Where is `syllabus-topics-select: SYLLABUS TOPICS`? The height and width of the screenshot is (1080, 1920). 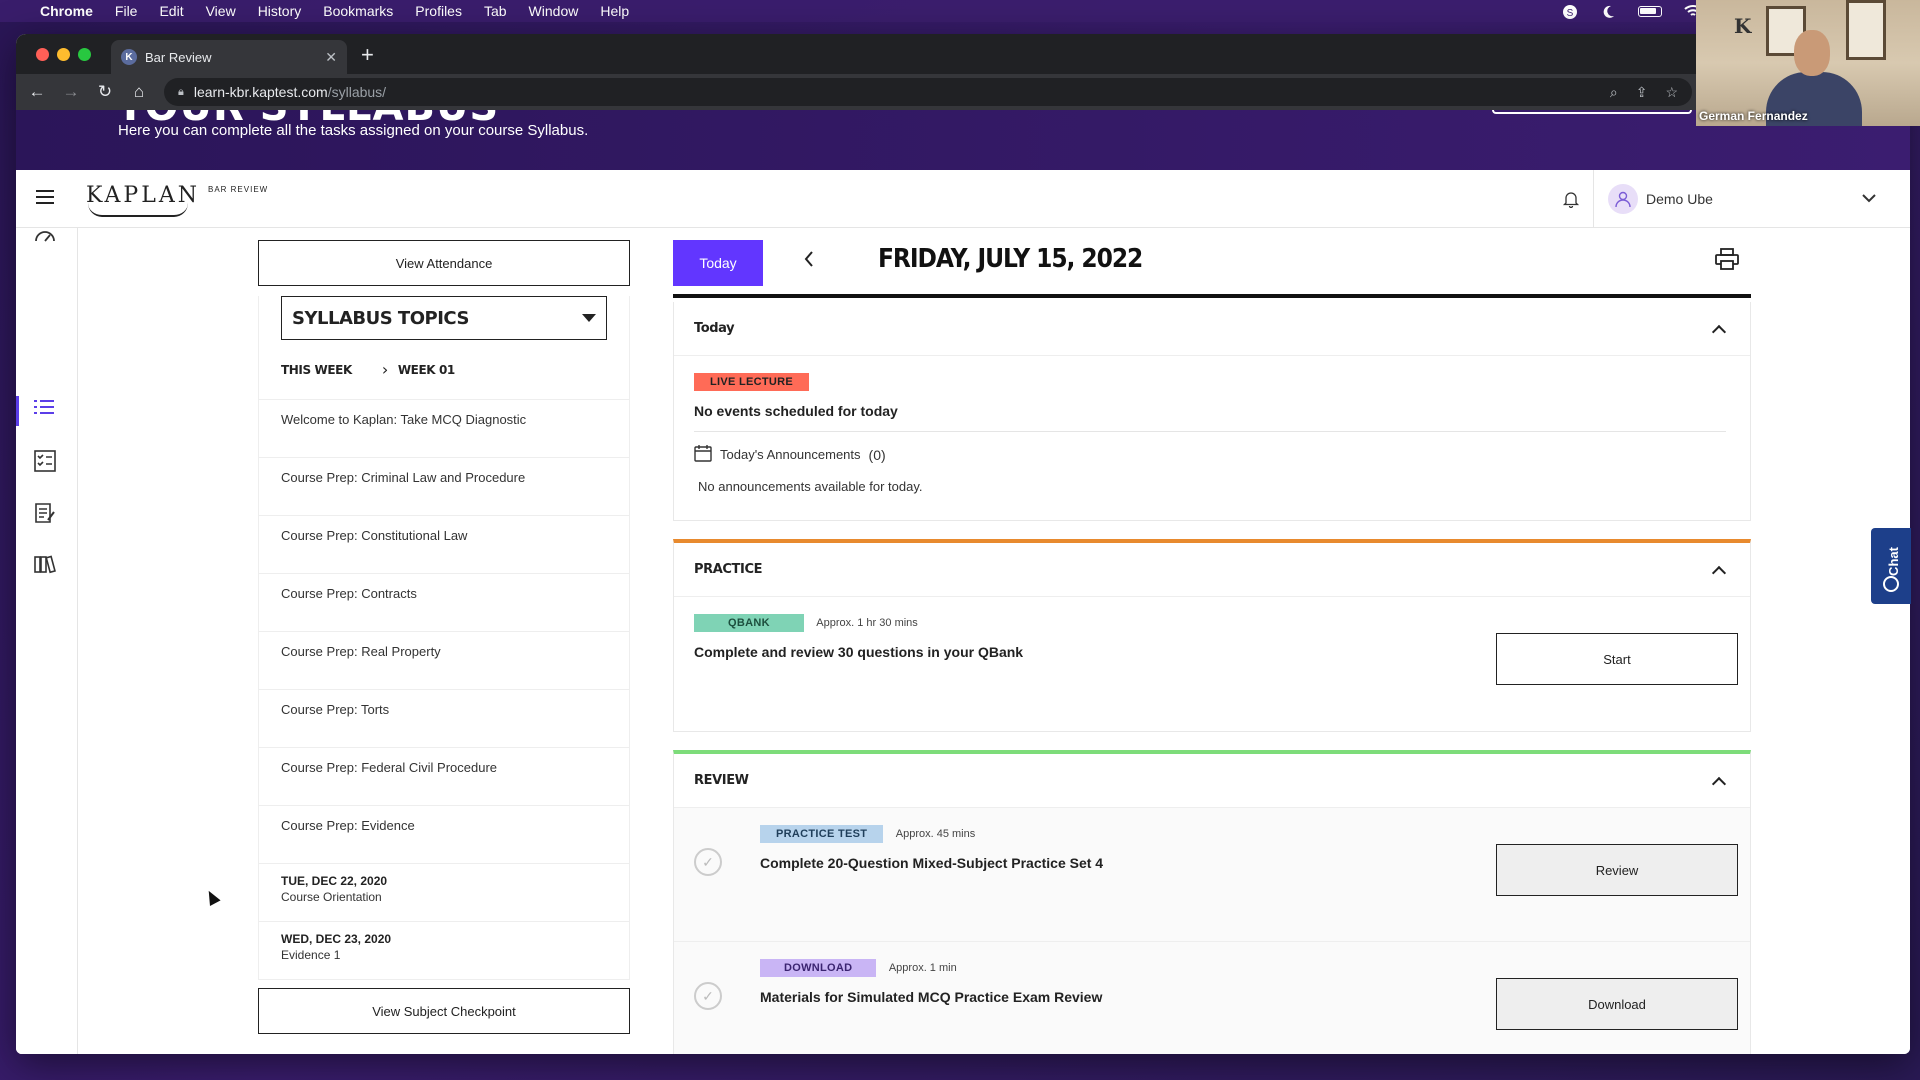 syllabus-topics-select: SYLLABUS TOPICS is located at coordinates (444, 318).